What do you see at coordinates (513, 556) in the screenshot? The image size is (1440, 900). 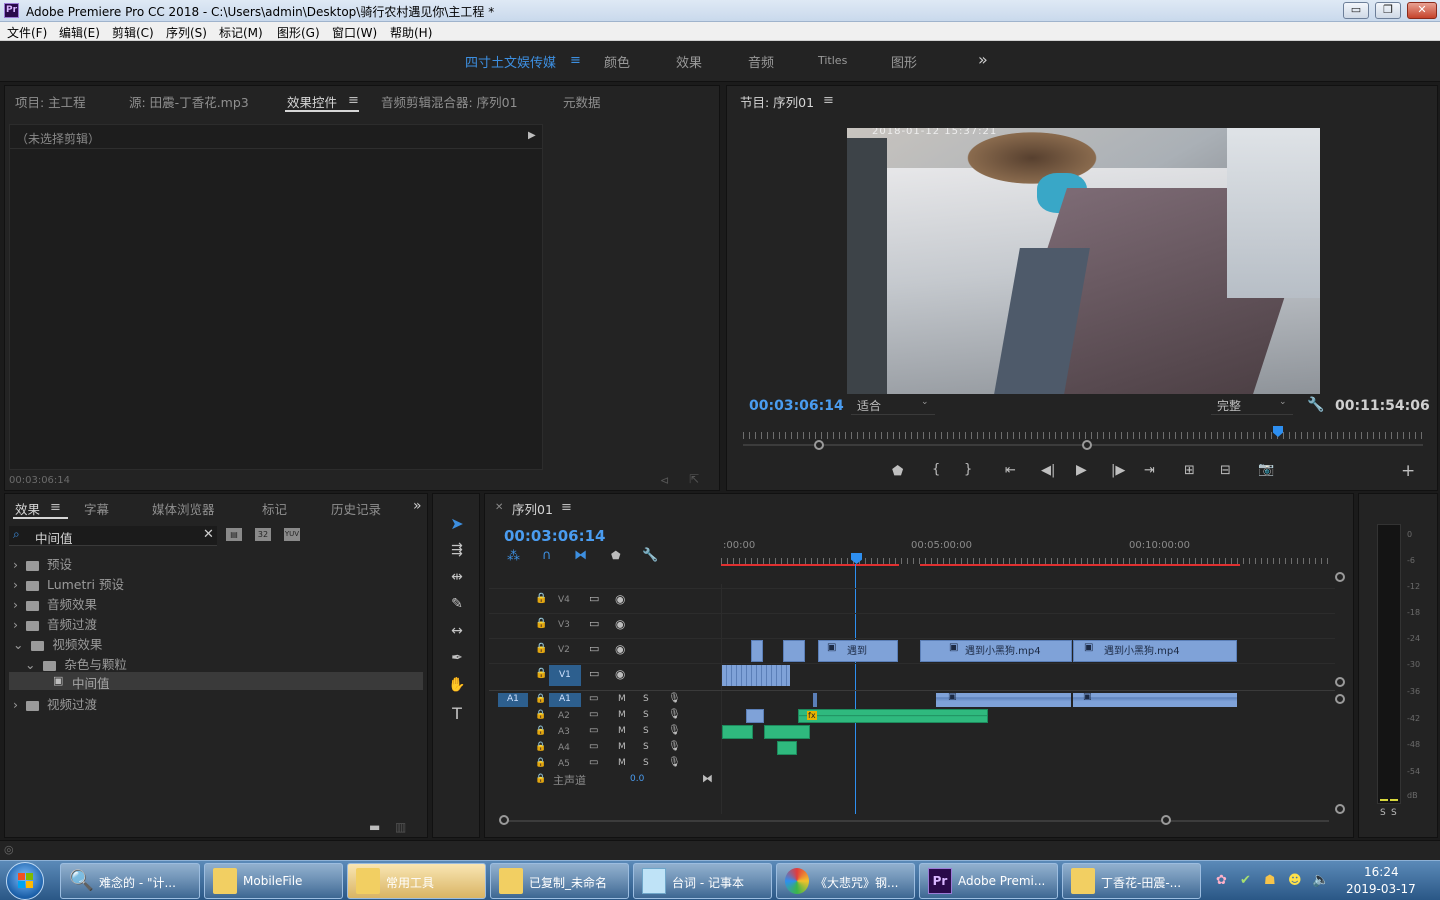 I see `nest-icon: ⁂` at bounding box center [513, 556].